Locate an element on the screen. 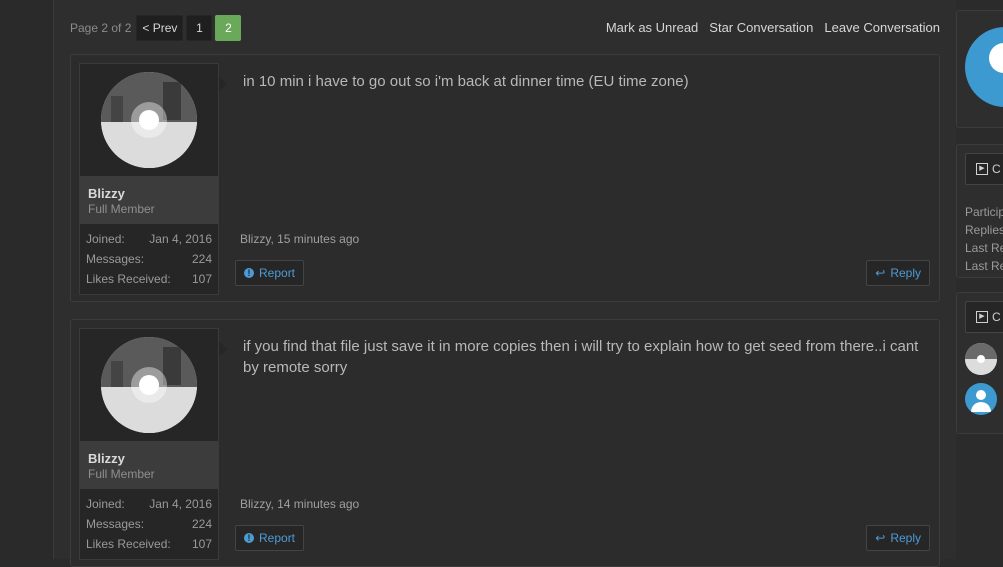  page-1-button: 1 is located at coordinates (199, 28).